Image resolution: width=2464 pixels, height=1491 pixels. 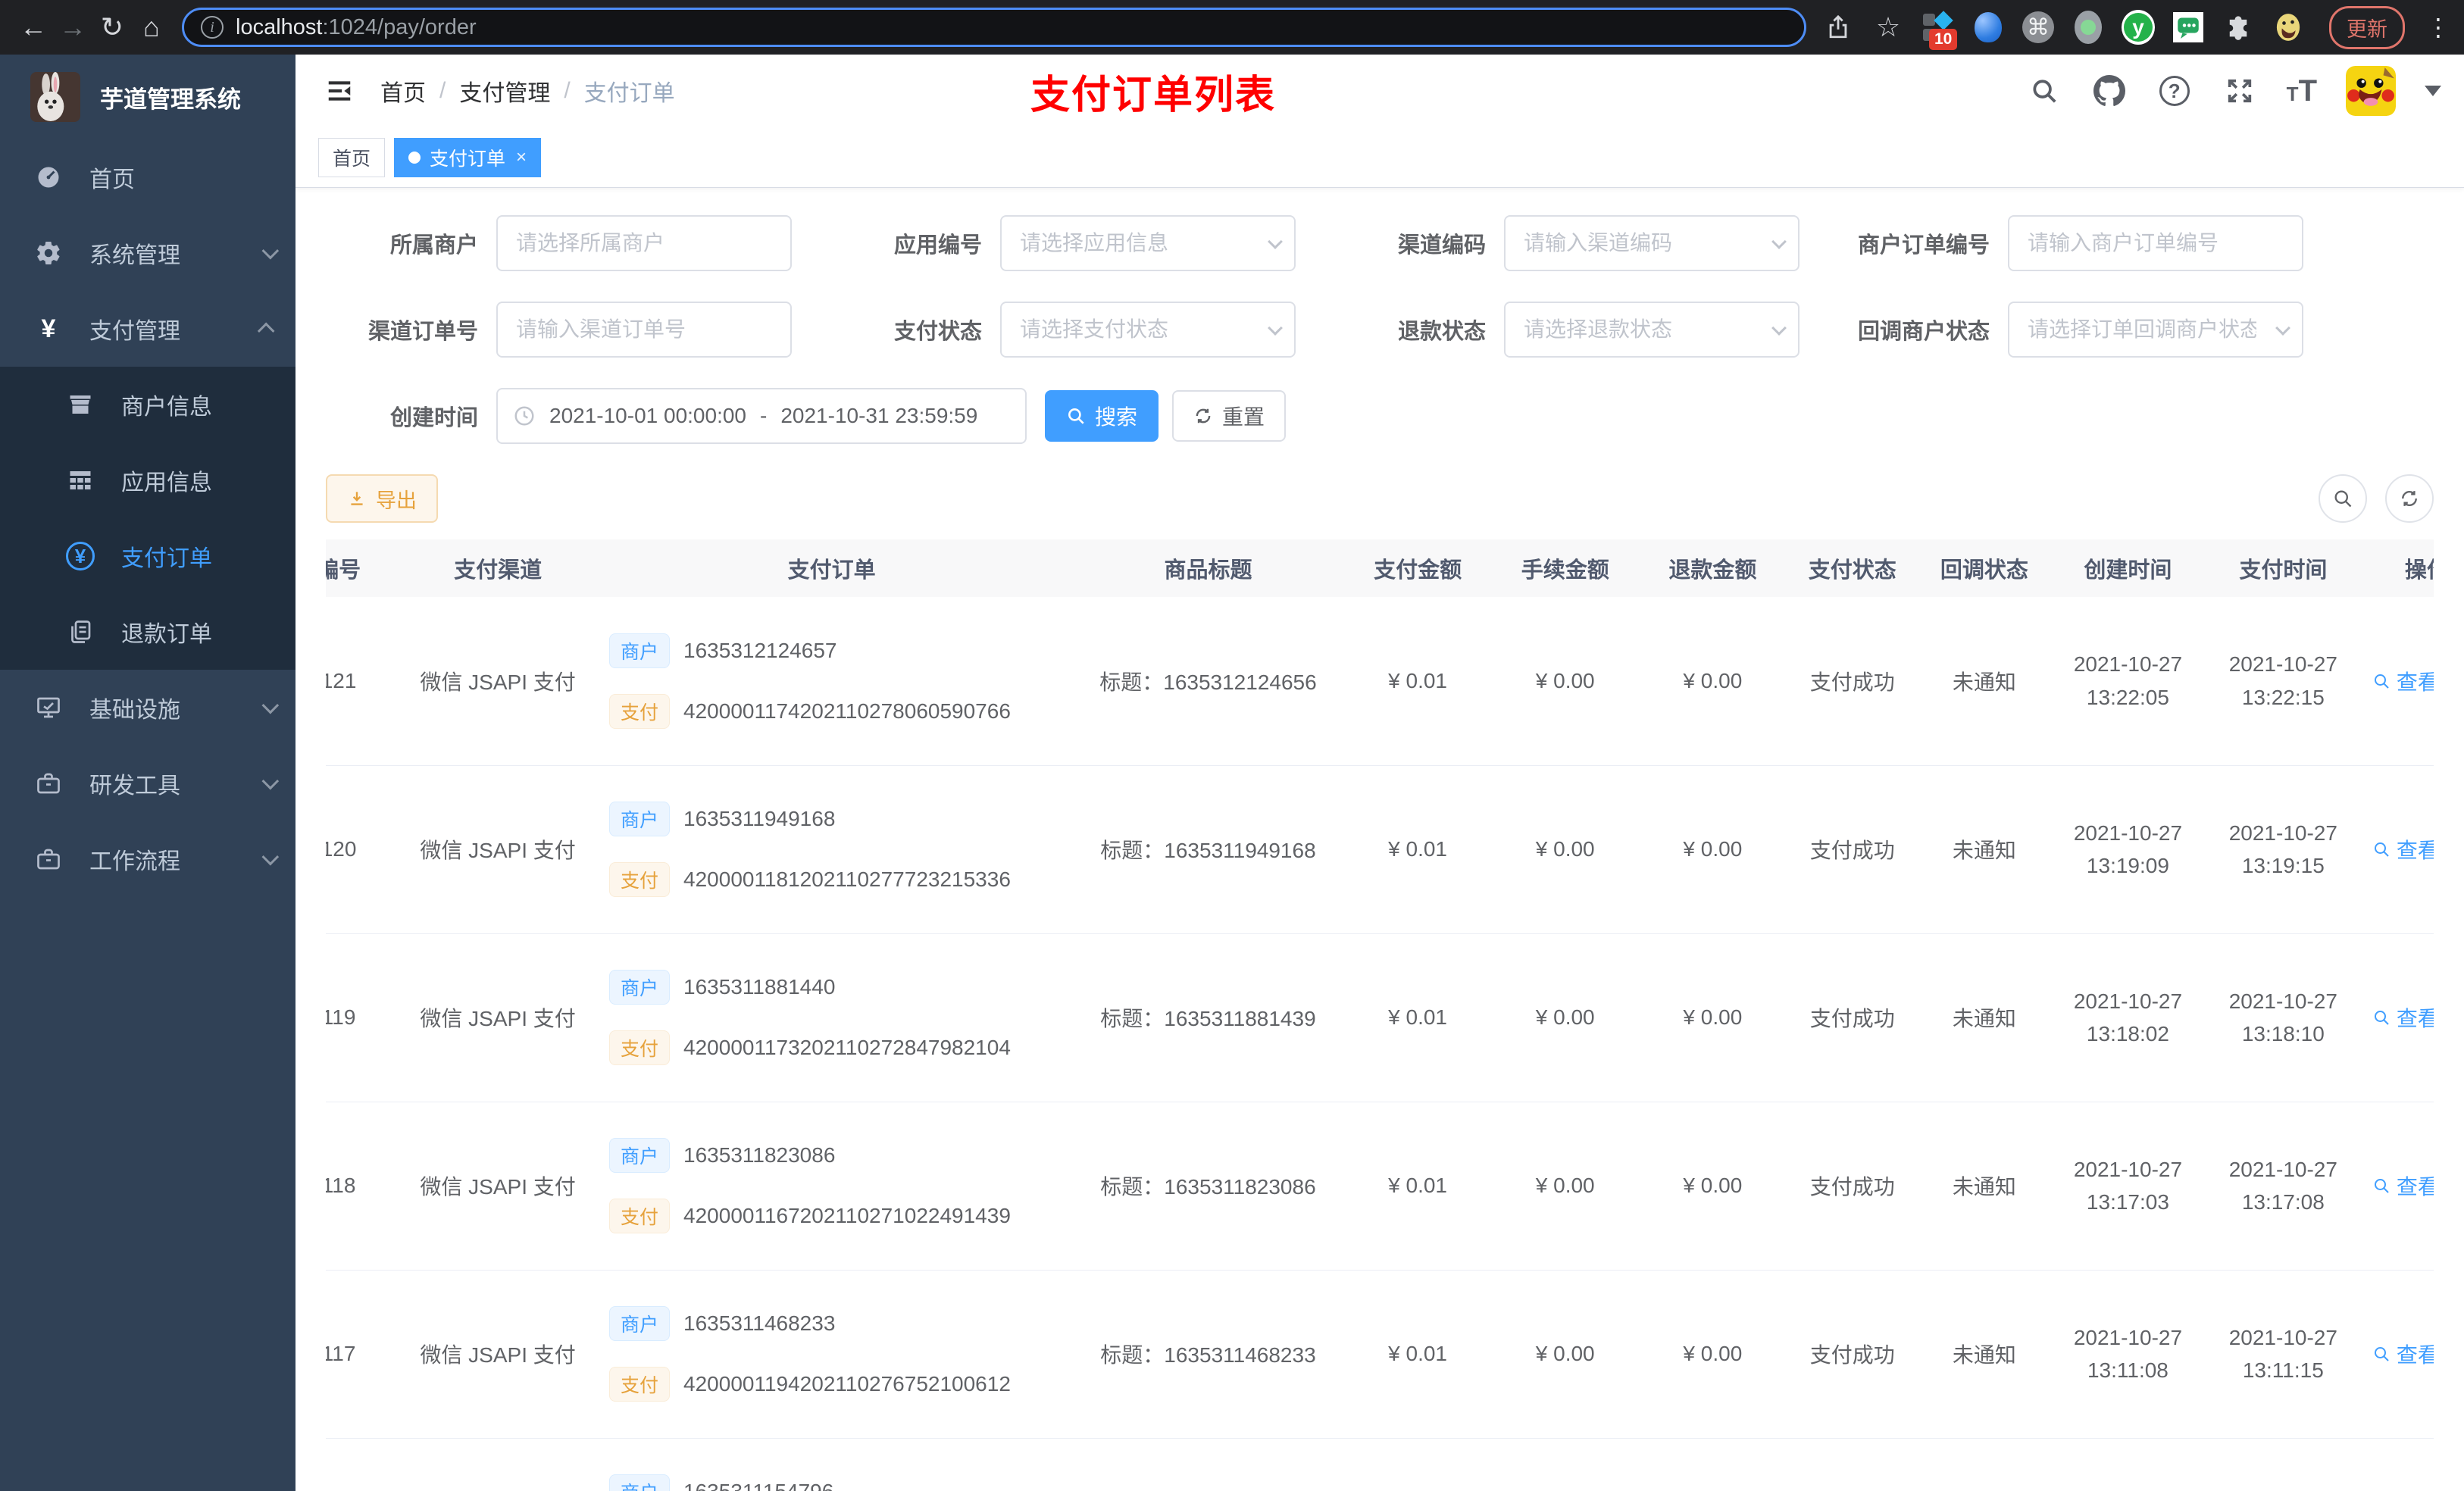 What do you see at coordinates (147, 97) in the screenshot?
I see `logo: 芋道管理系统` at bounding box center [147, 97].